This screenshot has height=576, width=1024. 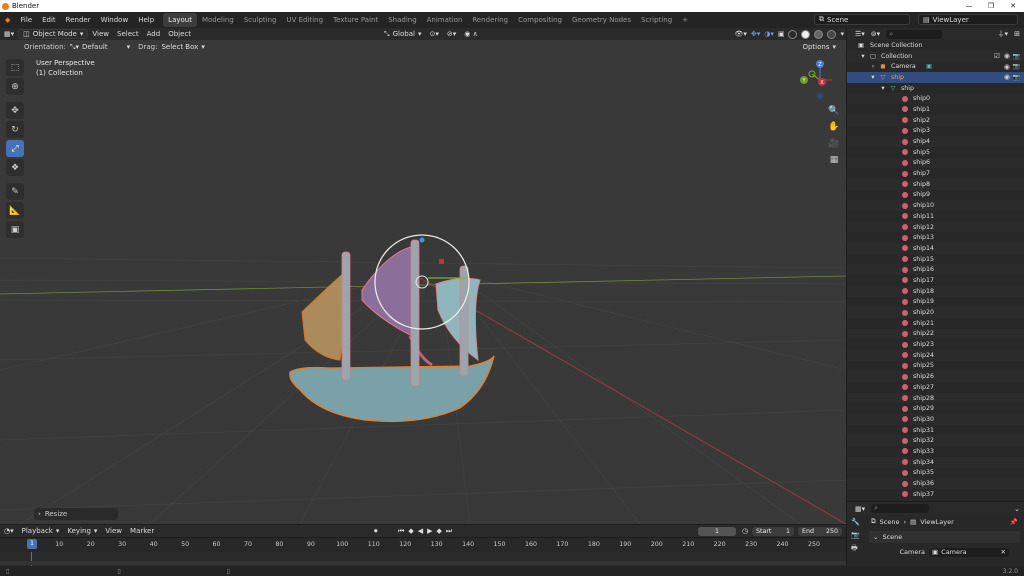 What do you see at coordinates (935, 77) in the screenshot?
I see `tree-item-ship: ▾ ▽ ship ◉ 📷` at bounding box center [935, 77].